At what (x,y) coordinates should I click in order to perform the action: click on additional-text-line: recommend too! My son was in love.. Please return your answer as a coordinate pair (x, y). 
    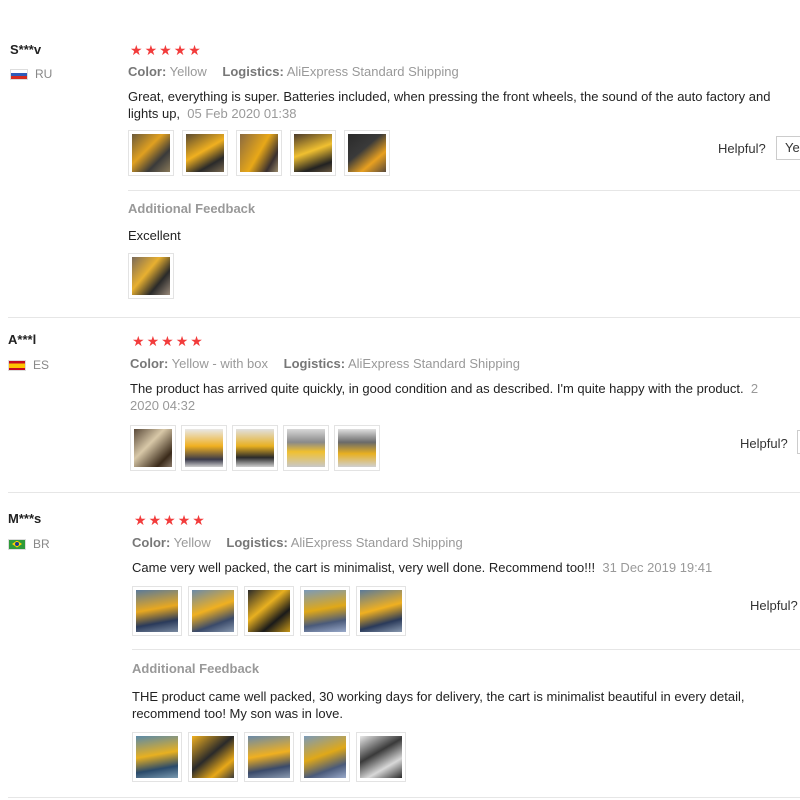
    Looking at the image, I should click on (237, 713).